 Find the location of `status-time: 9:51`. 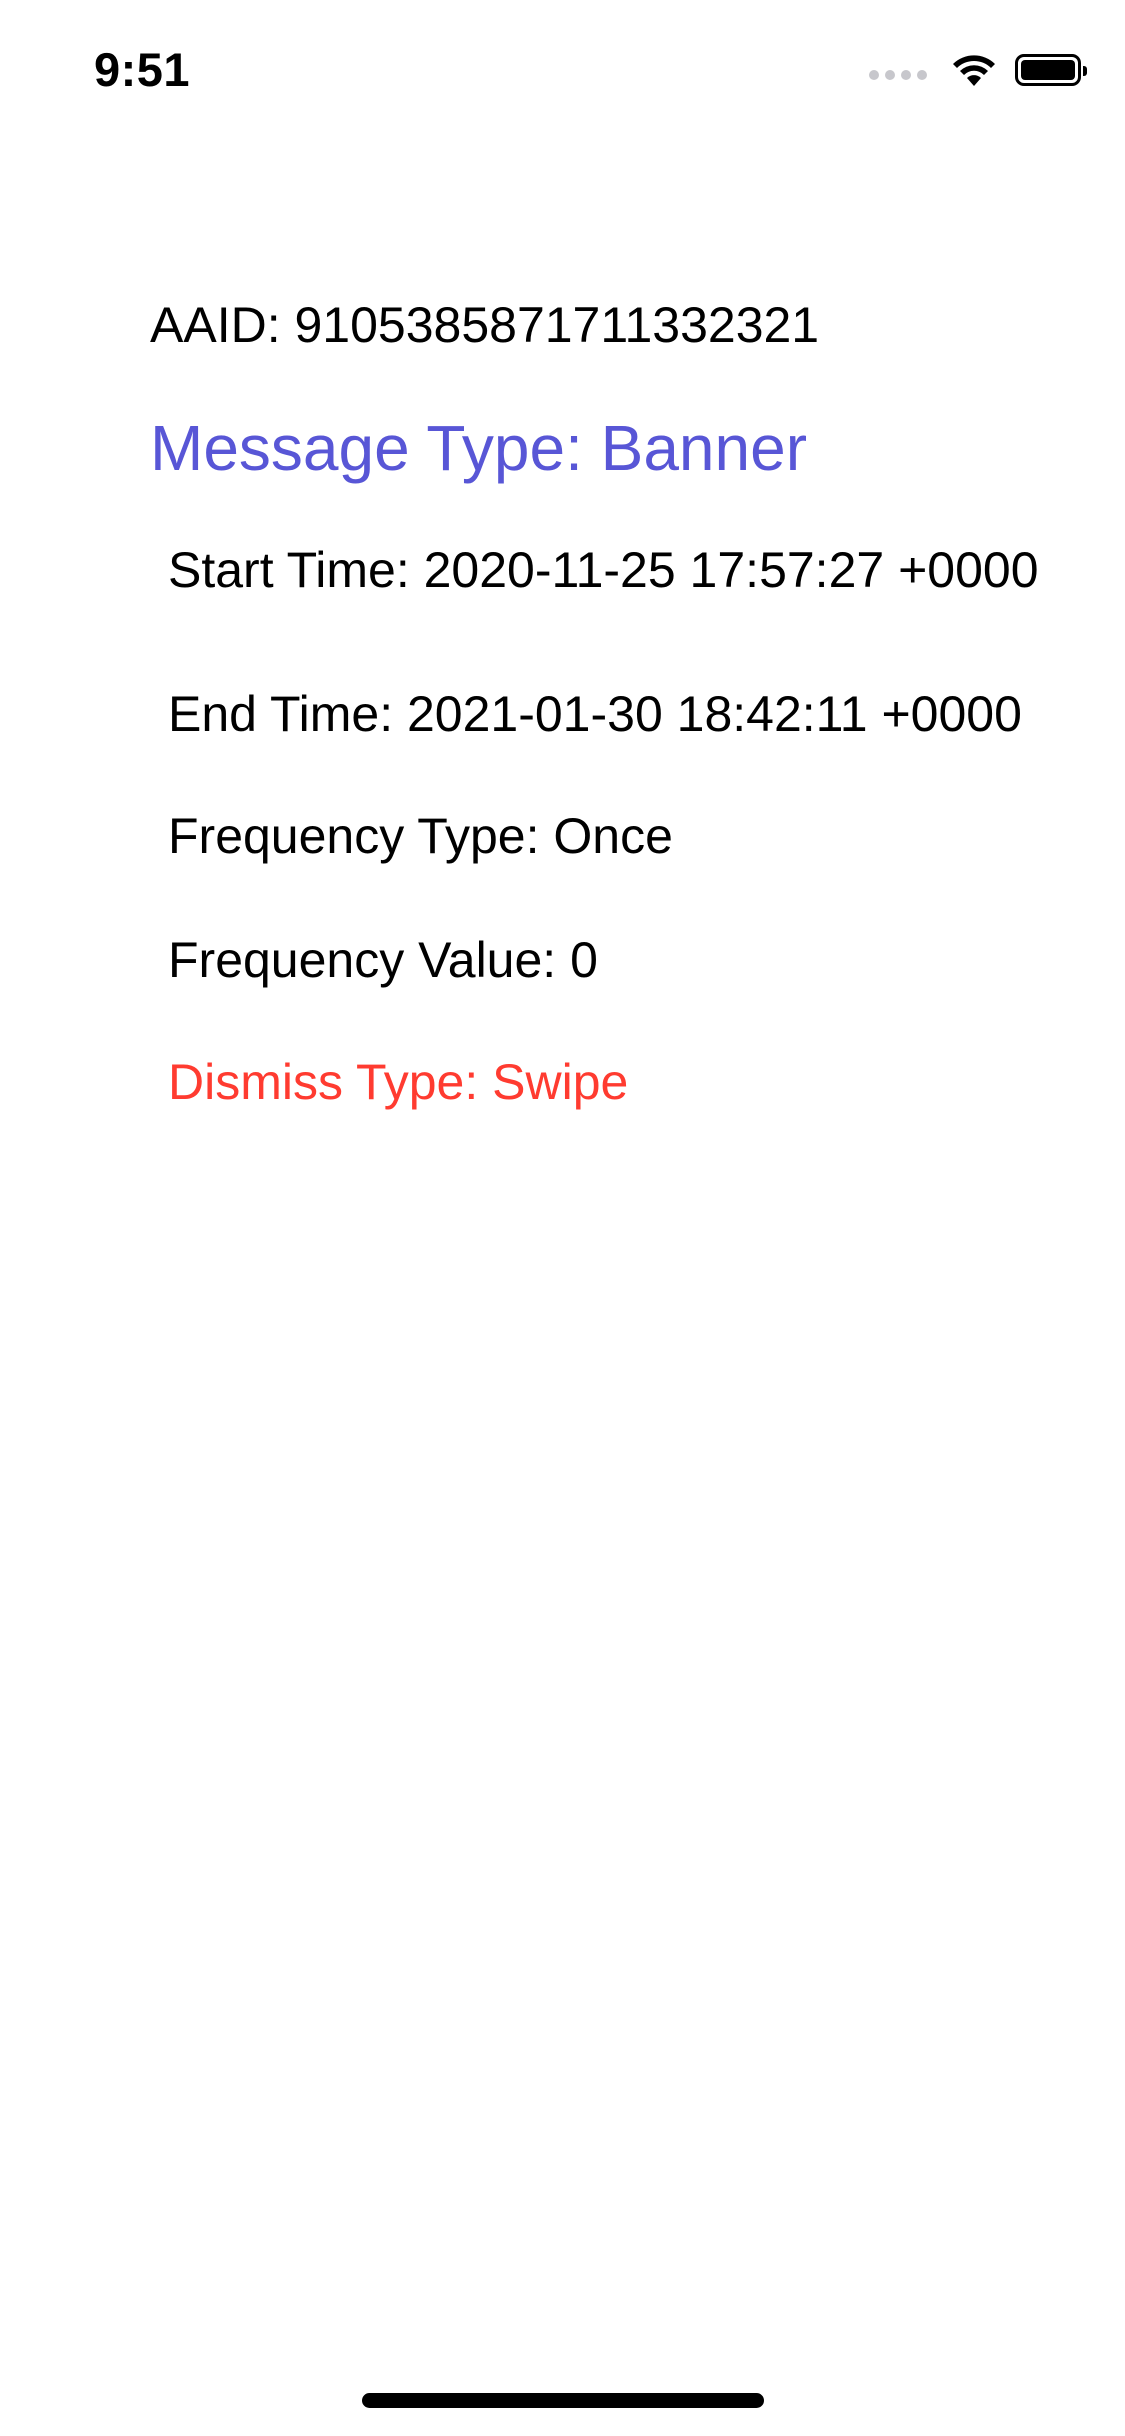

status-time: 9:51 is located at coordinates (142, 69).